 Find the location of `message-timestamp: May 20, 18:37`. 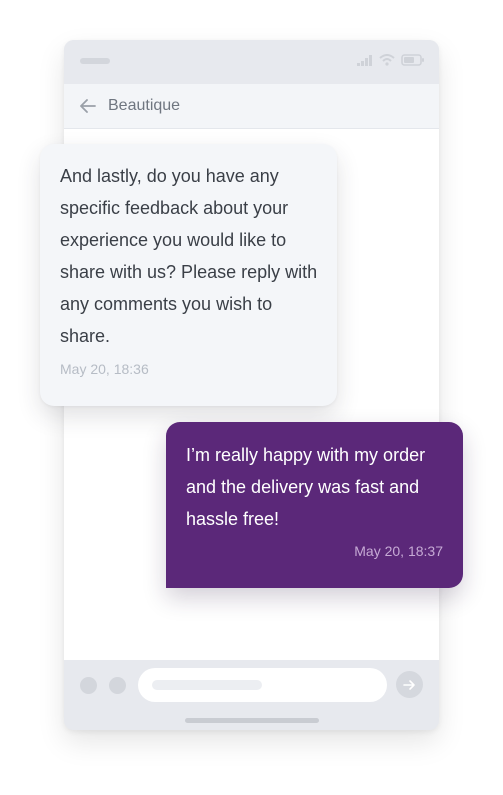

message-timestamp: May 20, 18:37 is located at coordinates (398, 551).